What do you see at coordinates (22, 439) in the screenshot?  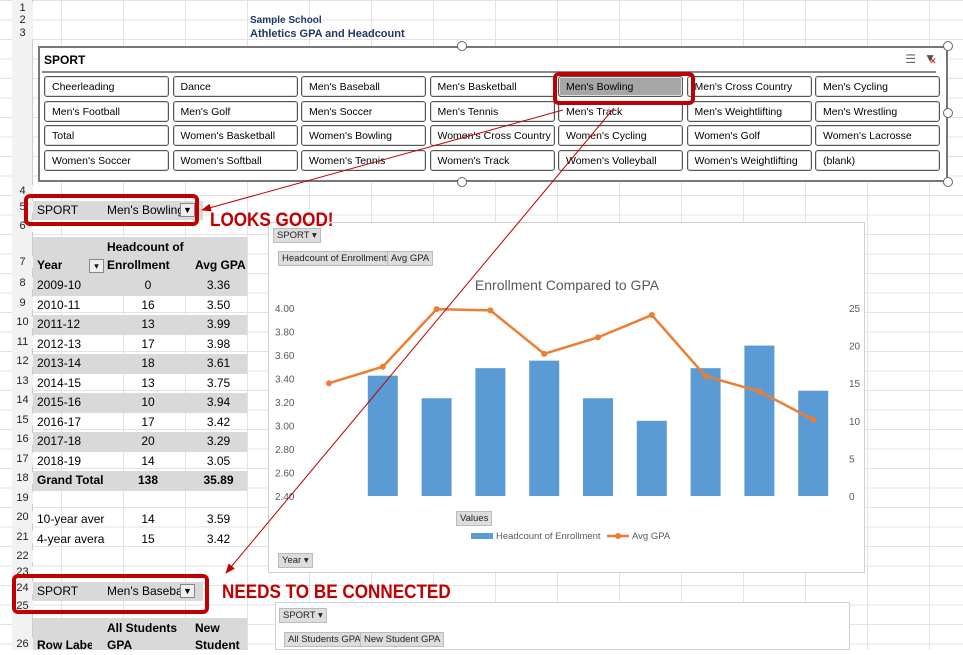 I see `row-number: 16` at bounding box center [22, 439].